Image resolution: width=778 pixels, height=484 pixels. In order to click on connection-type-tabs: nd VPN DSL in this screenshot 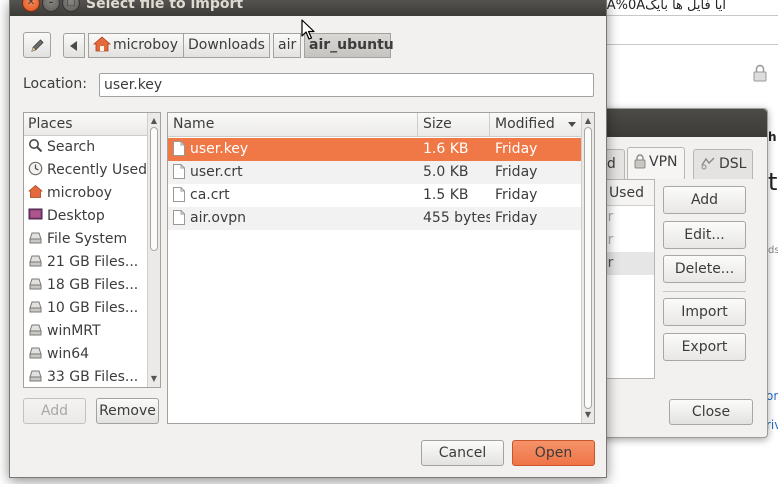, I will do `click(674, 163)`.